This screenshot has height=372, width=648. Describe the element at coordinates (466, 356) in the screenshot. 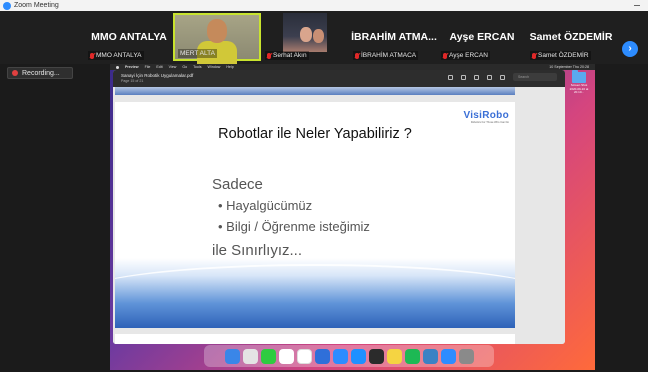

I see `trash-icon` at that location.